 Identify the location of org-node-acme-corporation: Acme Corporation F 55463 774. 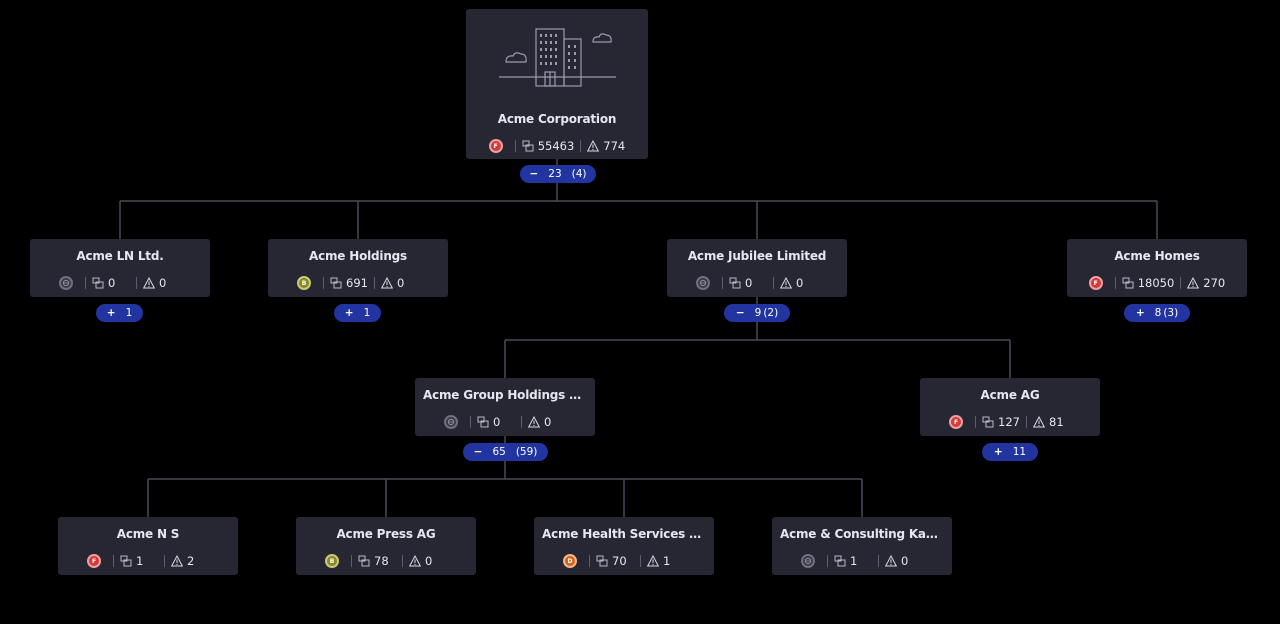
(557, 84).